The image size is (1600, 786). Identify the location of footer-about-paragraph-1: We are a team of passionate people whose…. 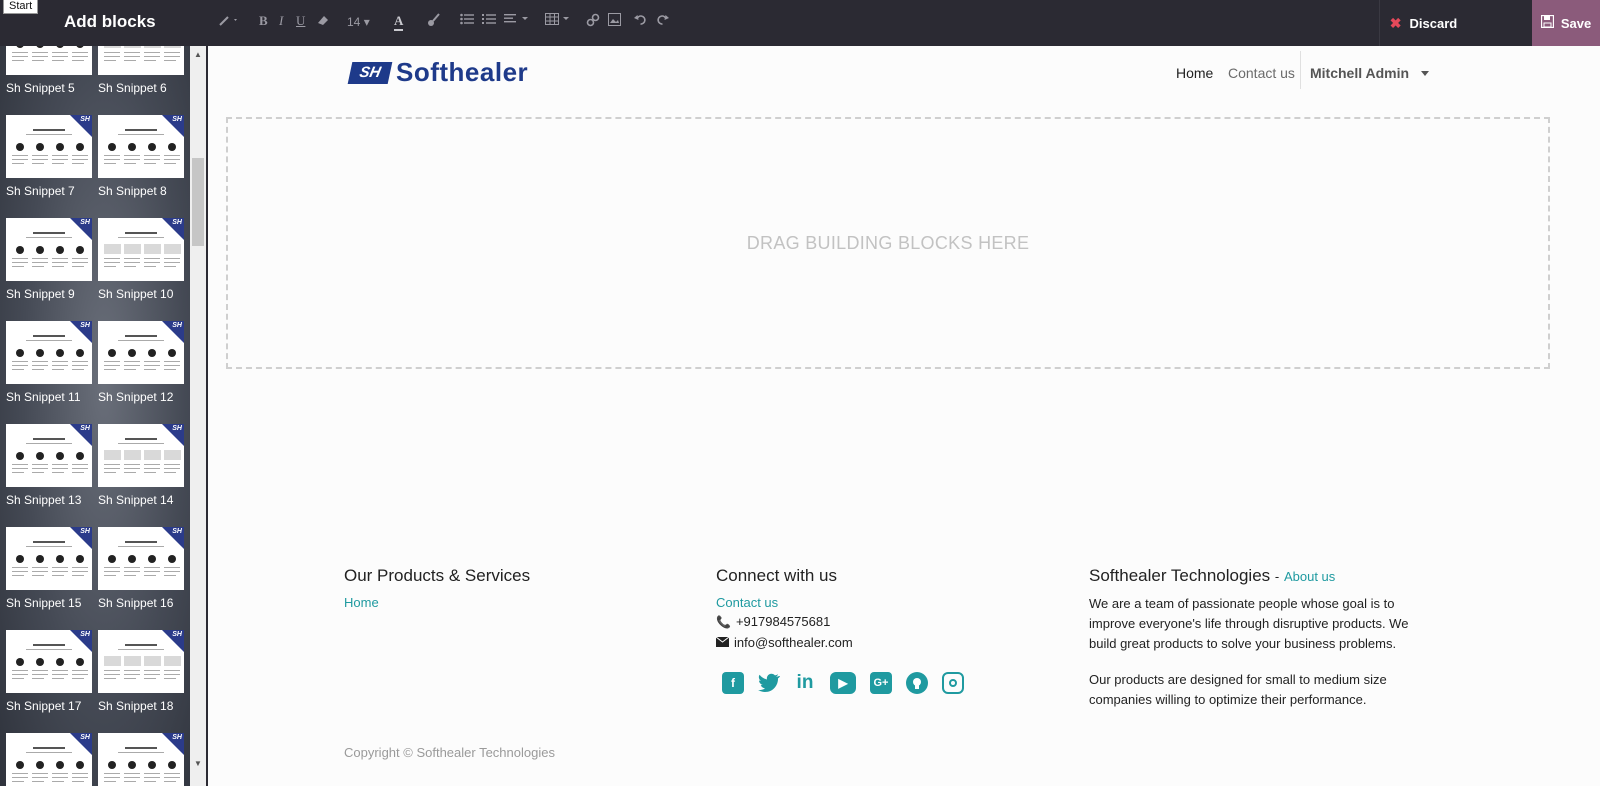
(1249, 623).